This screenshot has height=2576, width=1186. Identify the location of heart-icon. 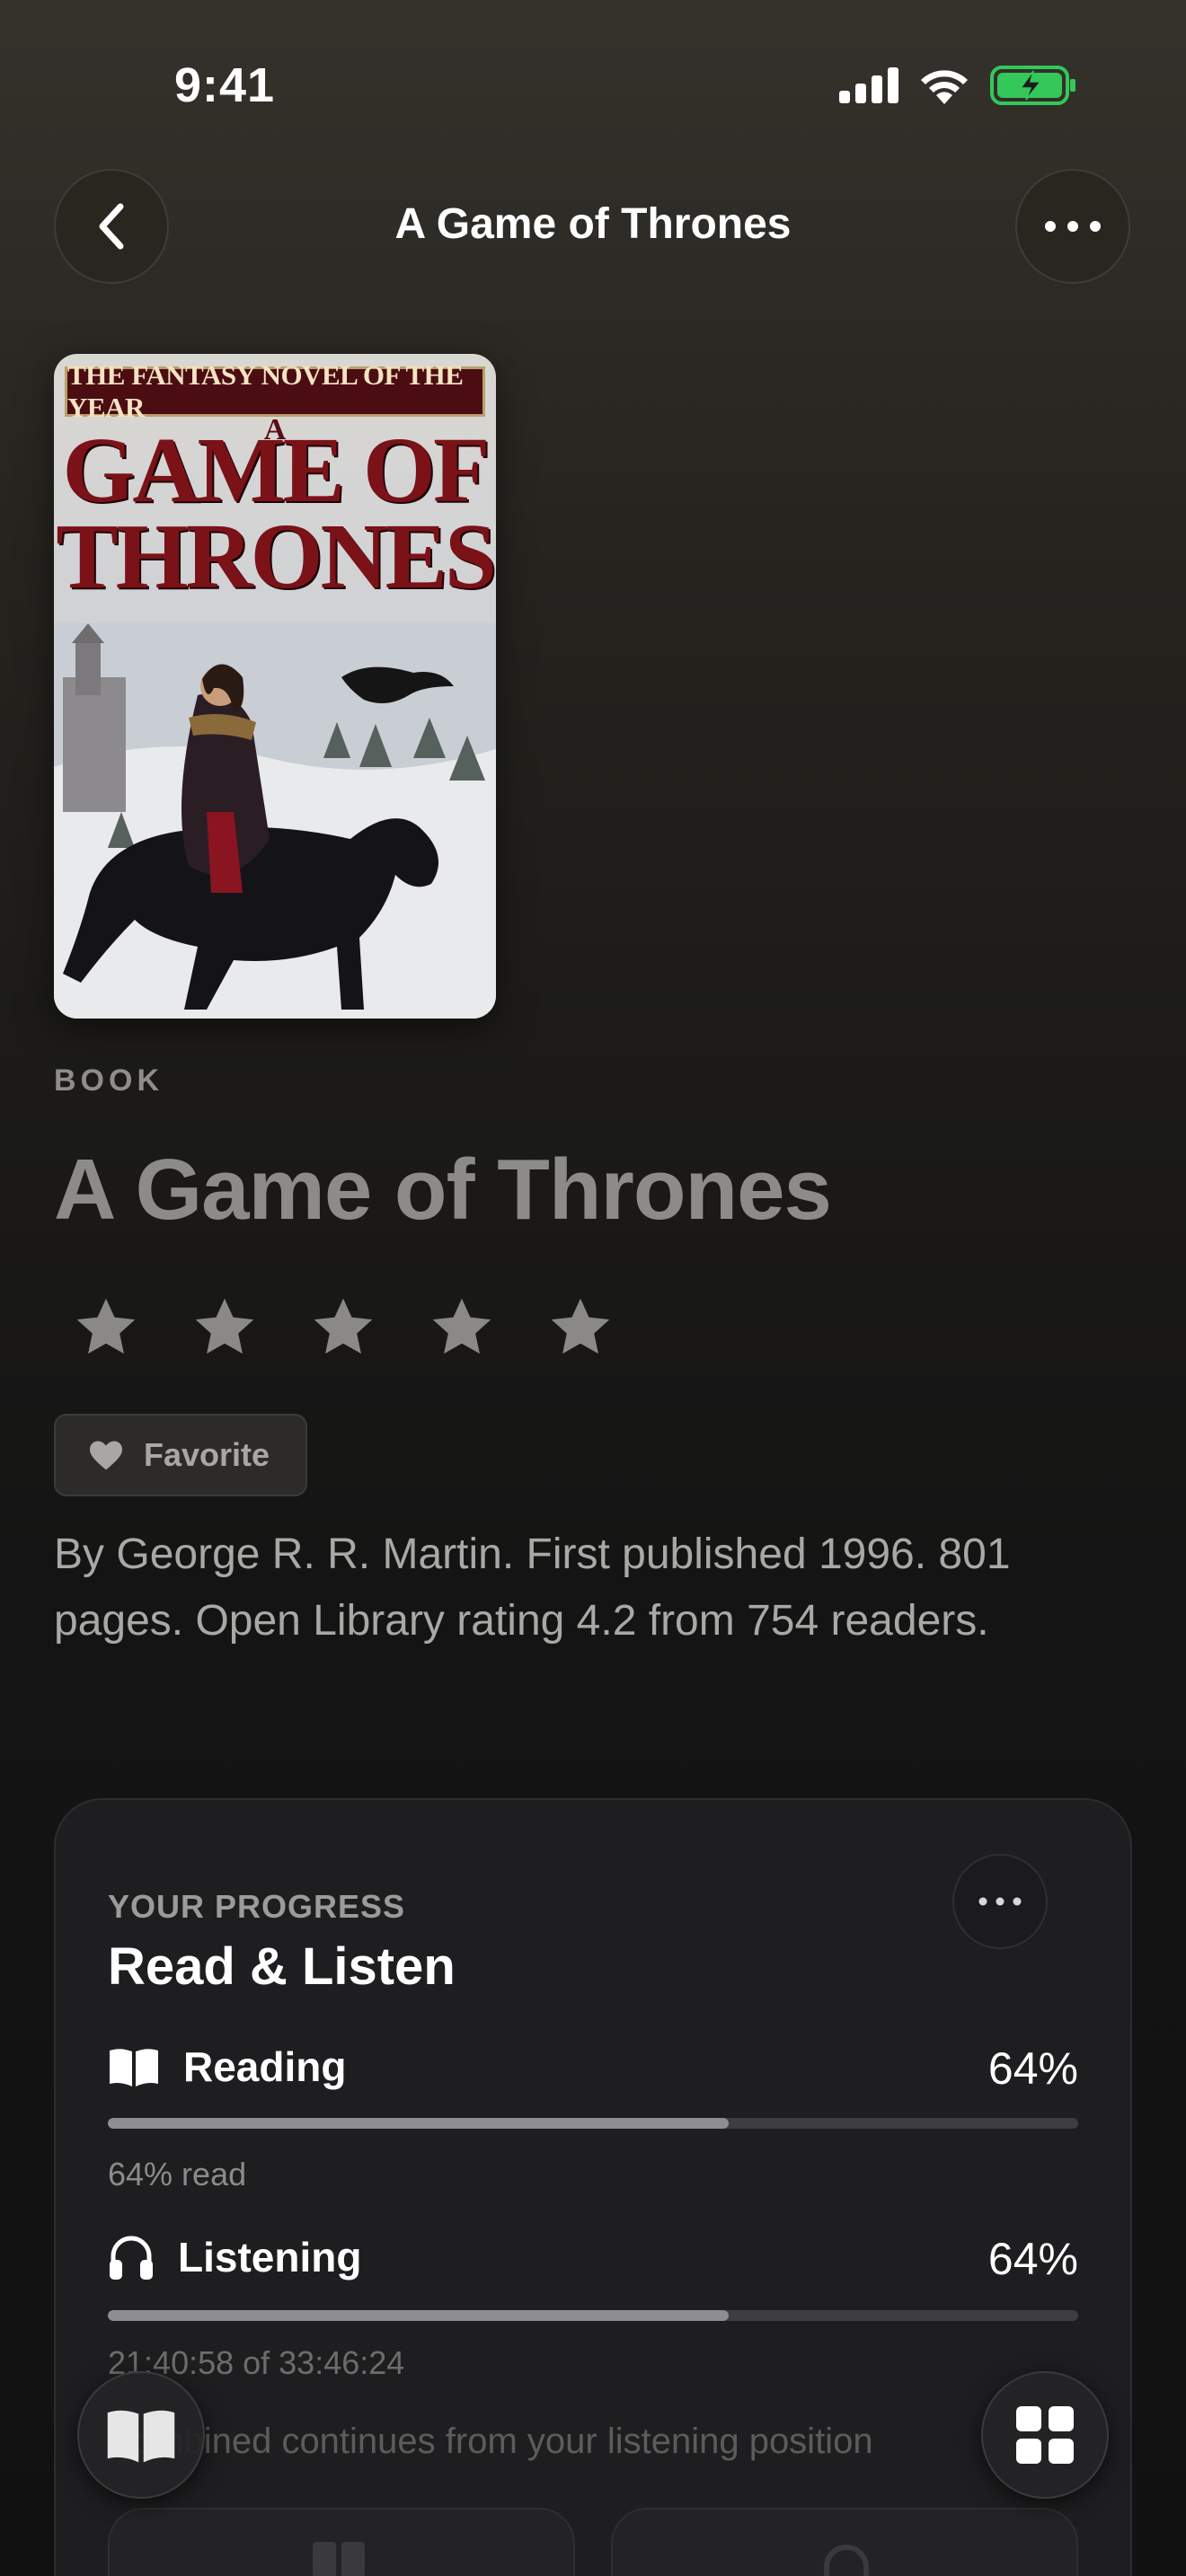
(106, 1455).